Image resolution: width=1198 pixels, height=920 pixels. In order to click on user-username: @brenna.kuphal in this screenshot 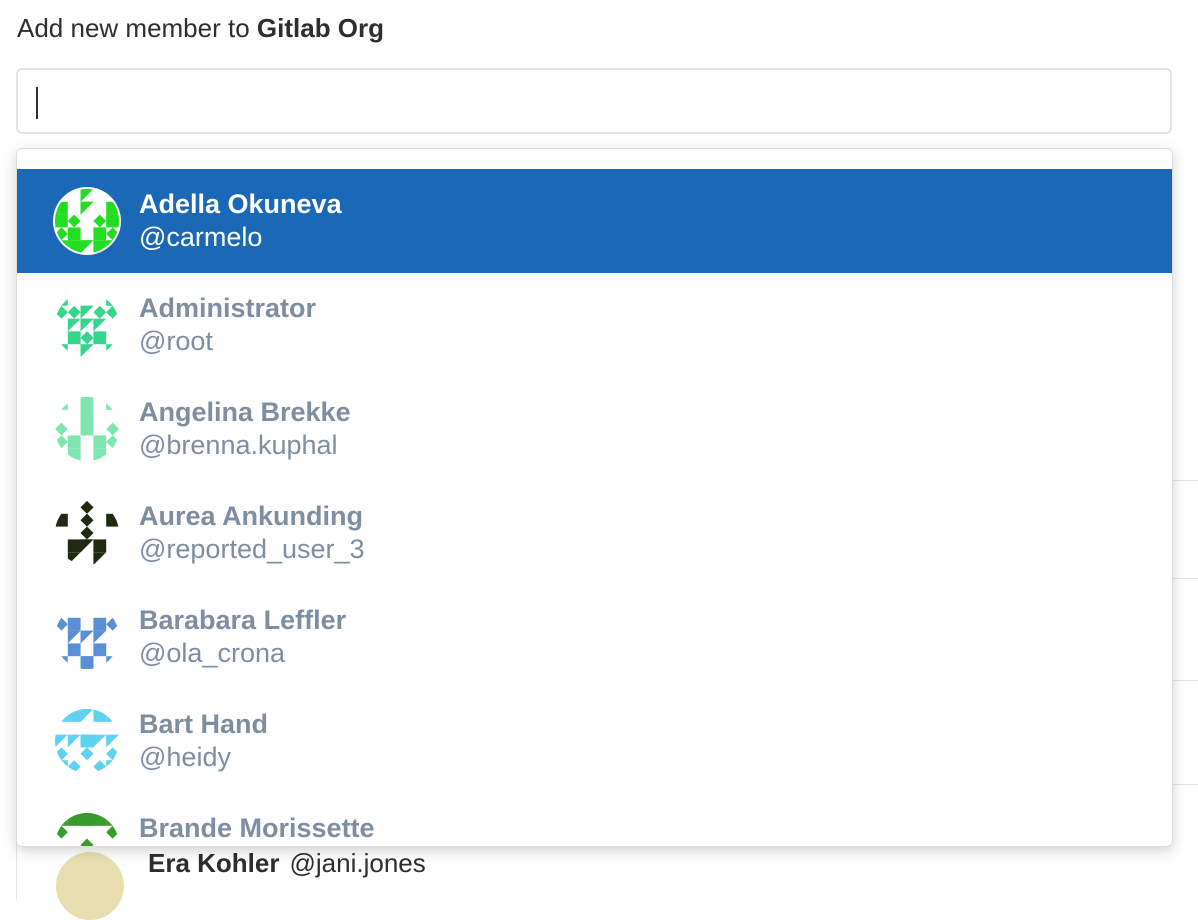, I will do `click(238, 445)`.